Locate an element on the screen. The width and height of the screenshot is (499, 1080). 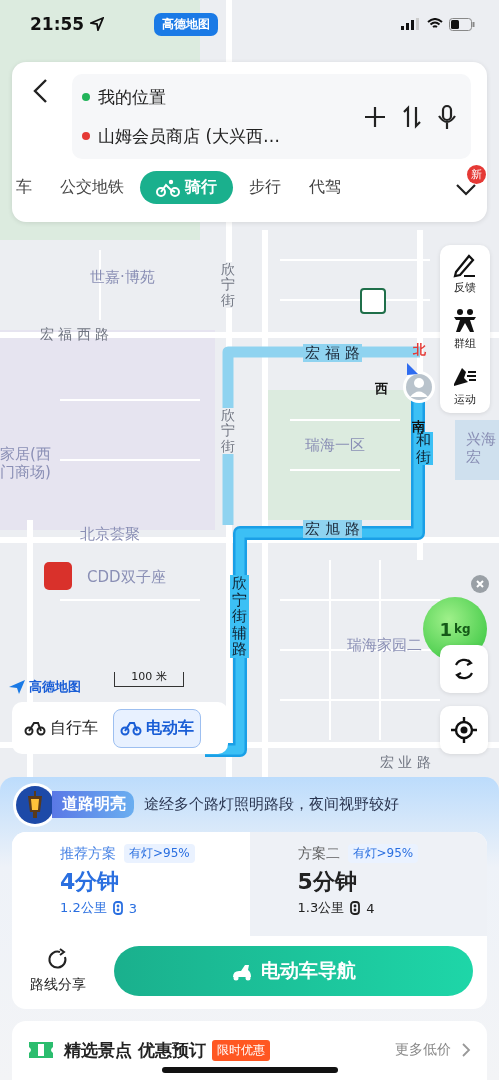
people-icon is located at coordinates (465, 321).